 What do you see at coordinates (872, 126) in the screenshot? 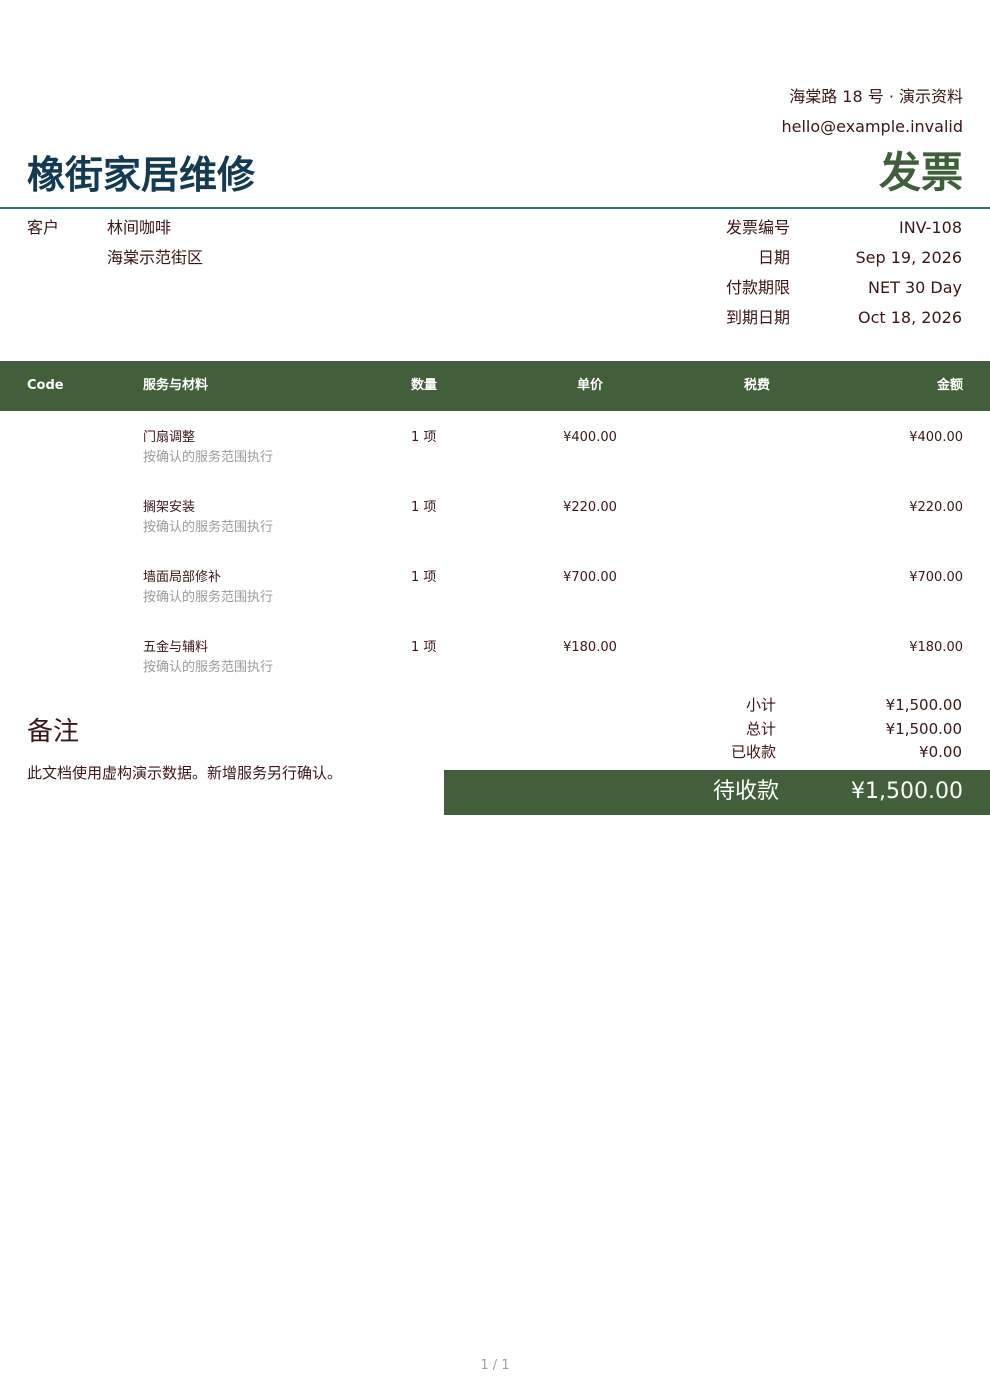
I see `sender-email: hello@example.invalid` at bounding box center [872, 126].